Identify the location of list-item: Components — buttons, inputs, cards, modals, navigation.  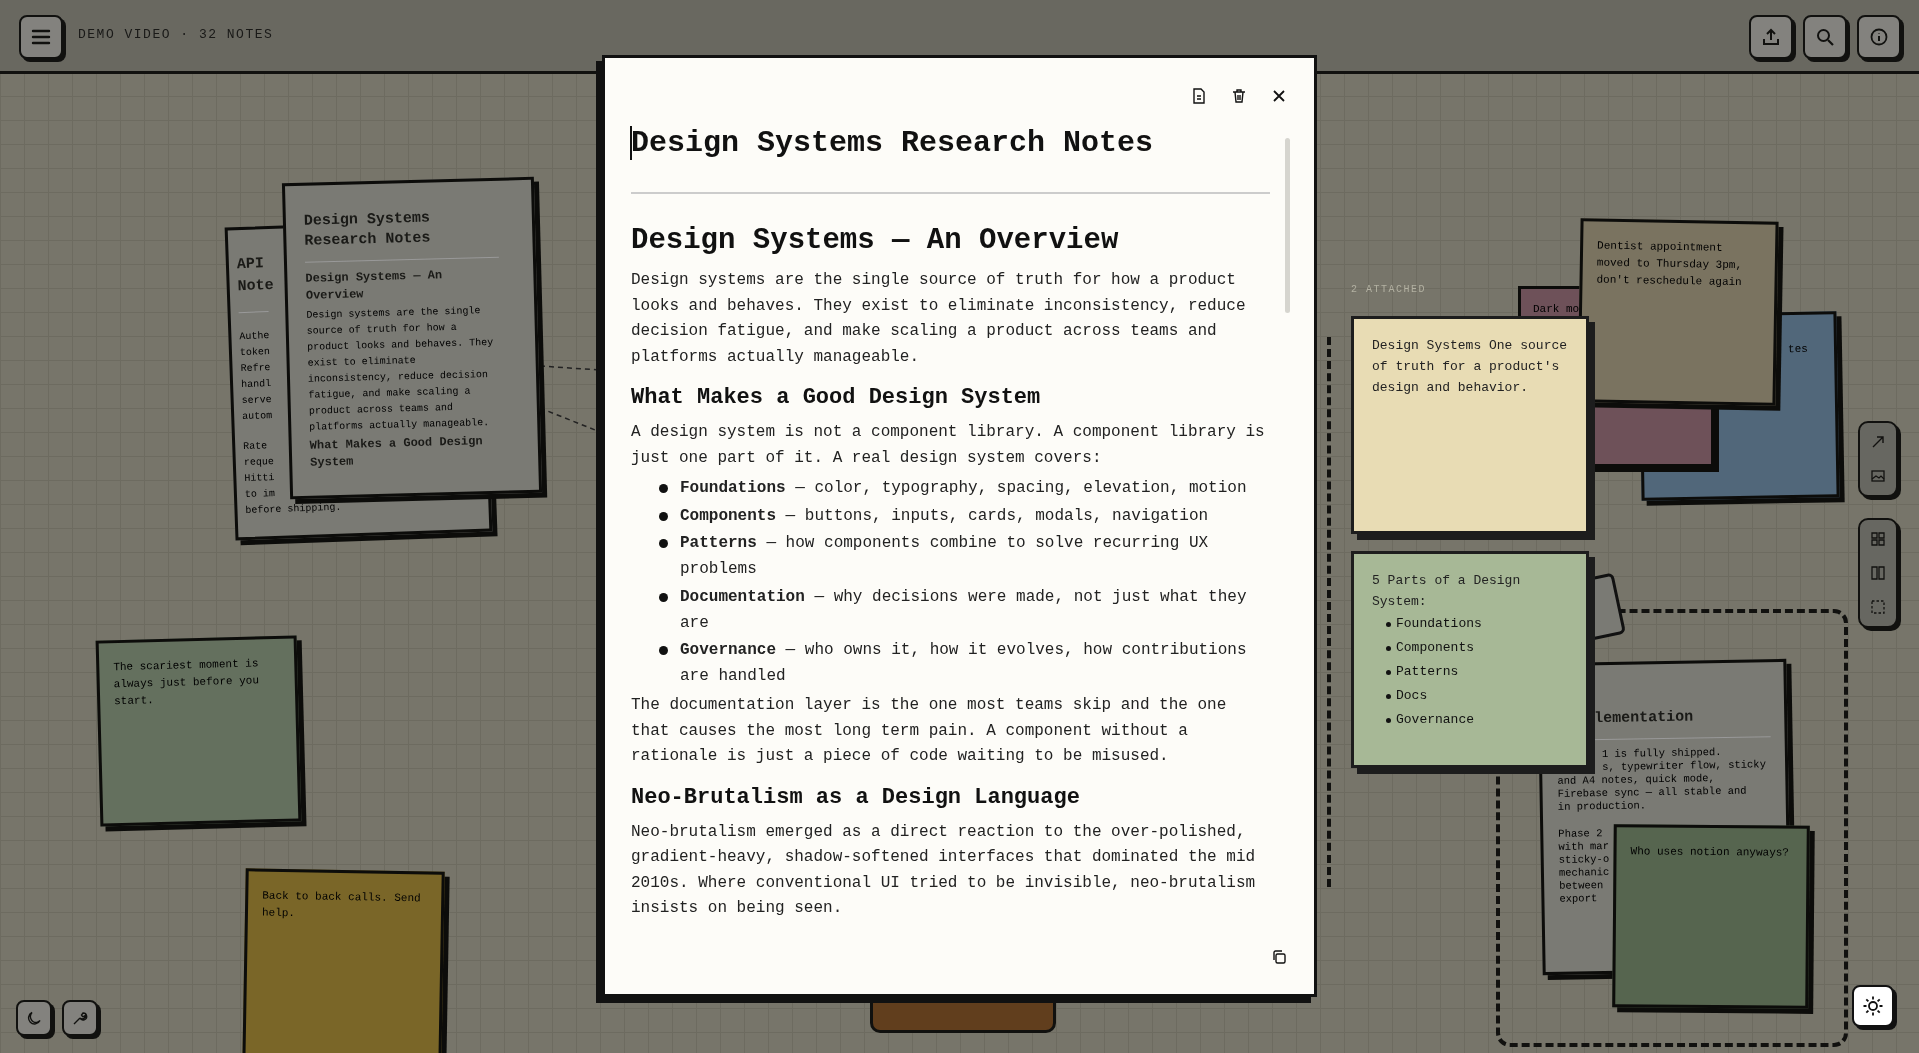
(944, 516).